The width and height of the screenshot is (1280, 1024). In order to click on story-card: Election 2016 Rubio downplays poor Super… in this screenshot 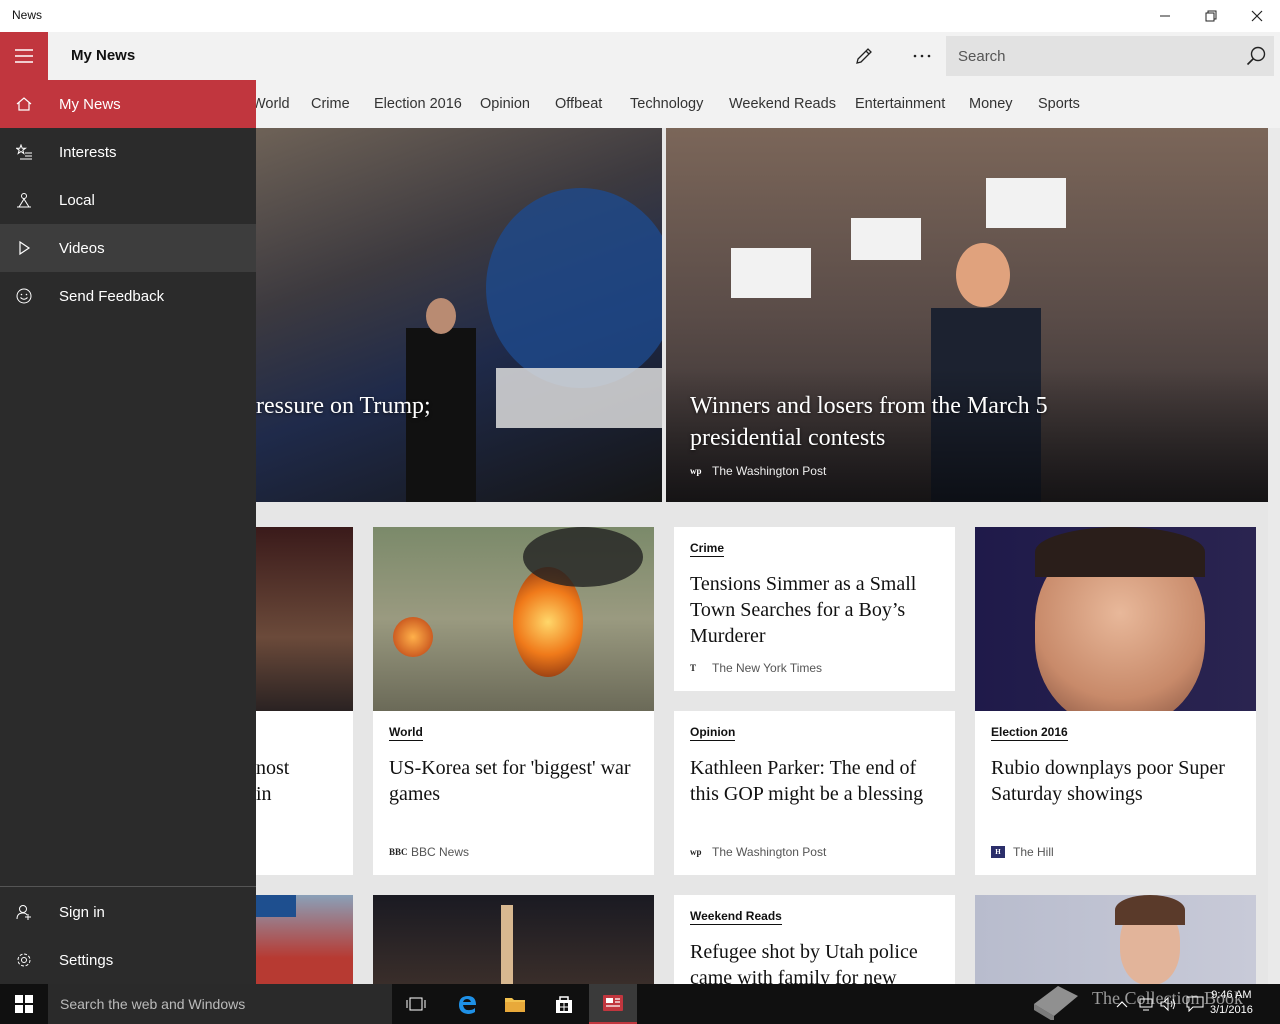, I will do `click(1115, 793)`.